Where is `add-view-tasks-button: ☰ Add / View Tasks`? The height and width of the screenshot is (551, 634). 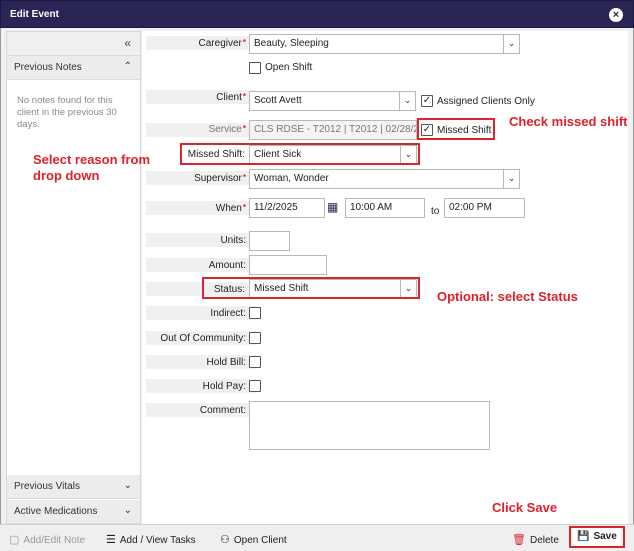 add-view-tasks-button: ☰ Add / View Tasks is located at coordinates (151, 539).